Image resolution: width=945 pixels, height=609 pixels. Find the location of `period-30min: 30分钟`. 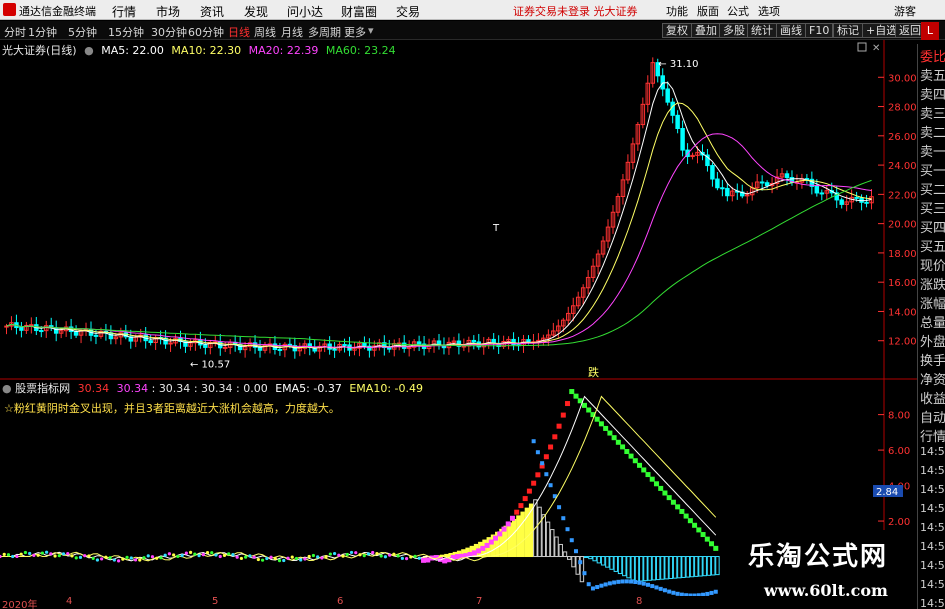

period-30min: 30分钟 is located at coordinates (169, 32).